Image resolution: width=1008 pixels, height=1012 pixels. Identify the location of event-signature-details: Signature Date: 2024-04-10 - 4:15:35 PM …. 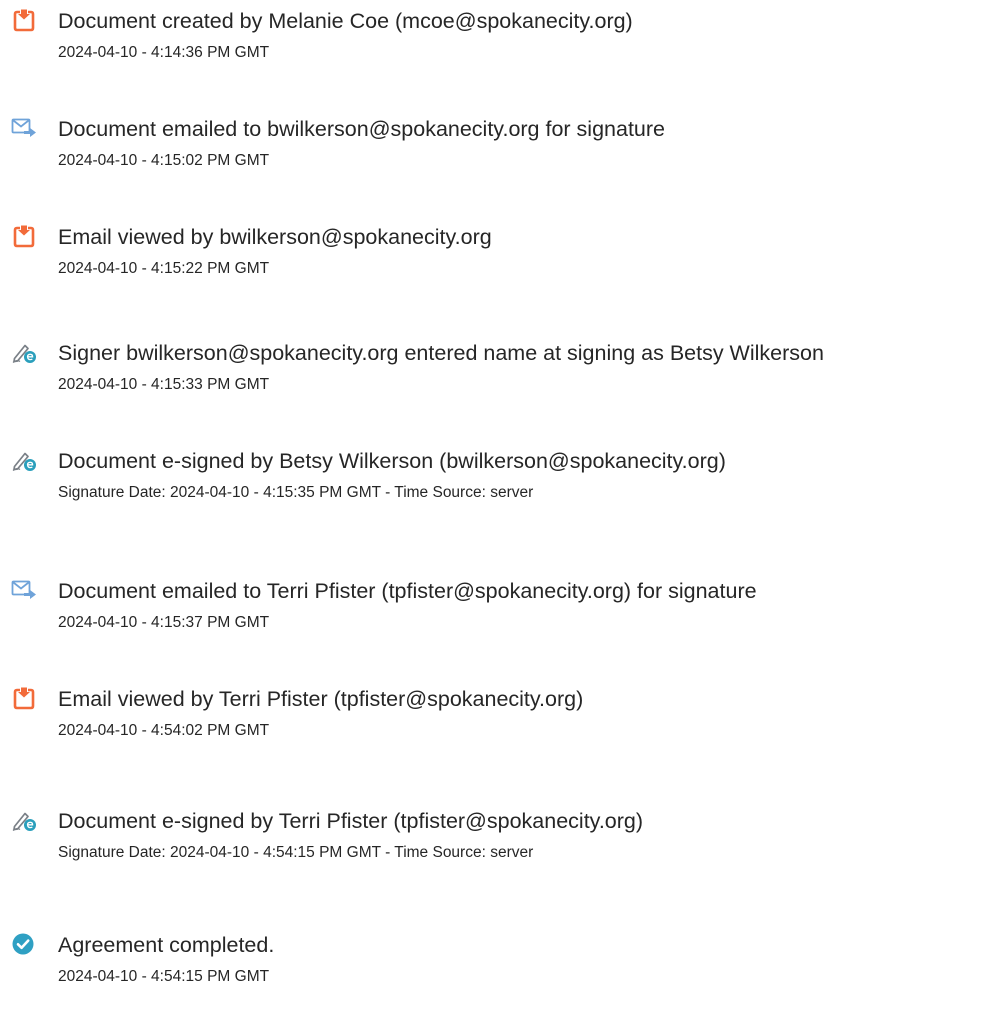
(296, 492).